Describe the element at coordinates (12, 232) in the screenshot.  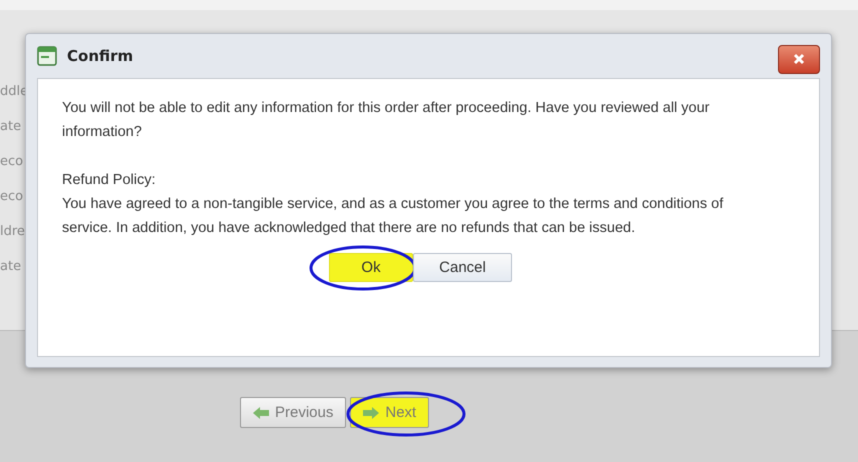
I see `form-label: ldre` at that location.